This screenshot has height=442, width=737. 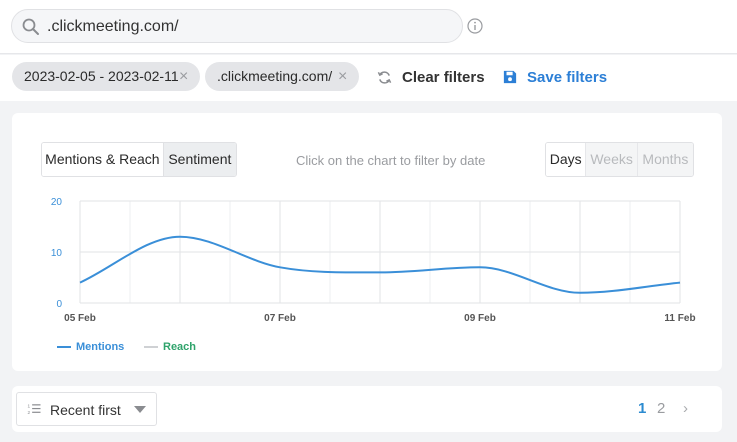 I want to click on domain-chip: .clickmeeting.com/ ×, so click(x=282, y=76).